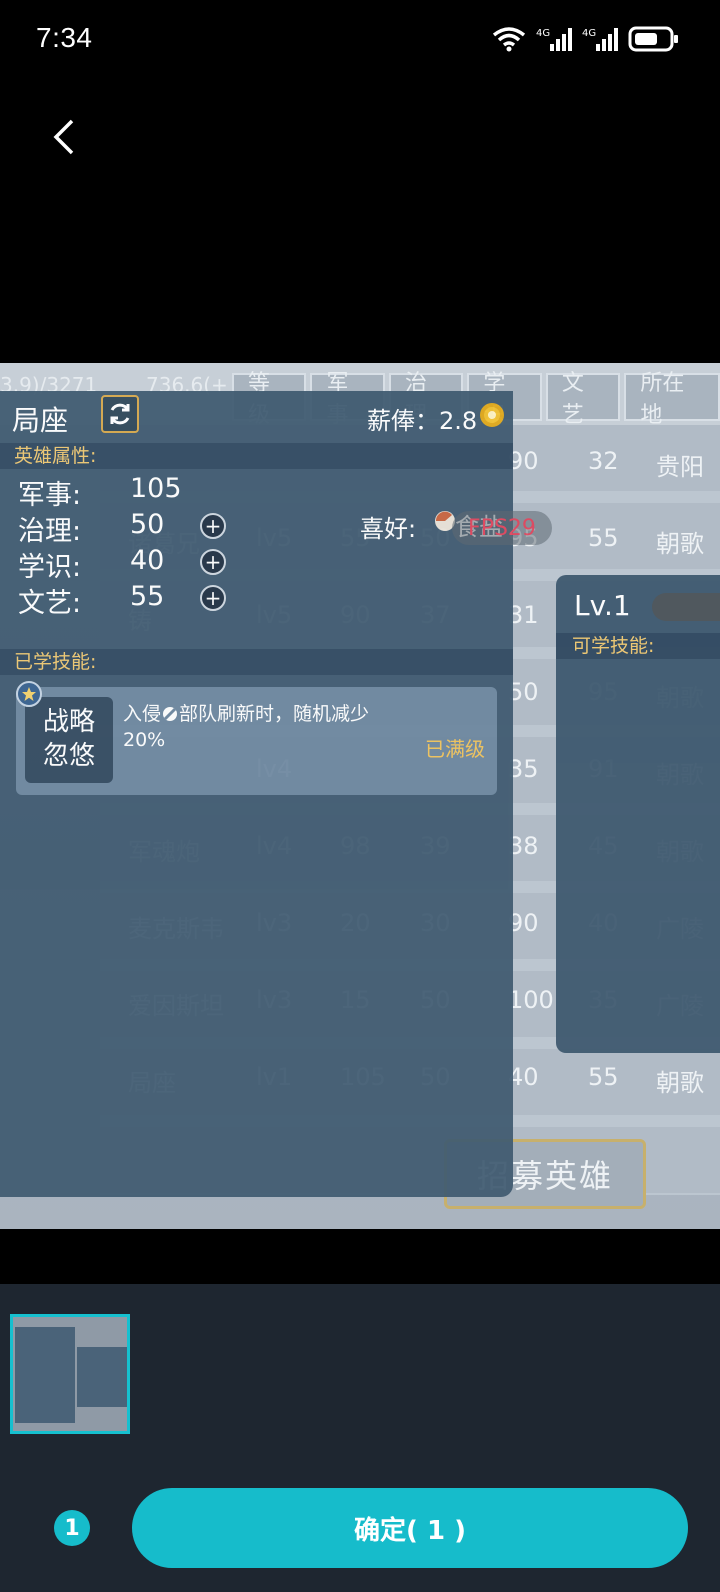  What do you see at coordinates (388, 529) in the screenshot?
I see `hobby-label: 喜好:` at bounding box center [388, 529].